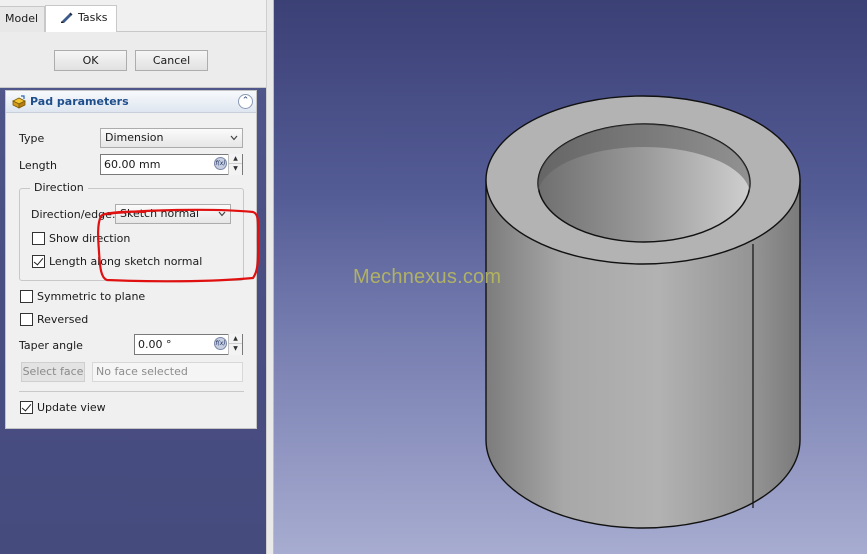 The width and height of the screenshot is (867, 554). I want to click on pad-icon, so click(19, 102).